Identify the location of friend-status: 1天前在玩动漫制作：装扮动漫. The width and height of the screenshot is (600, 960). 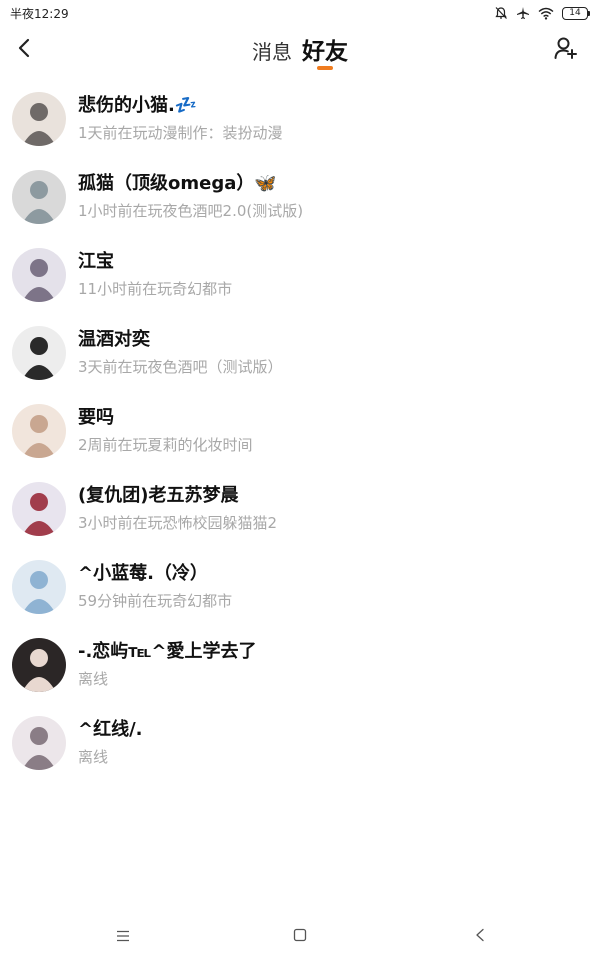
(180, 133).